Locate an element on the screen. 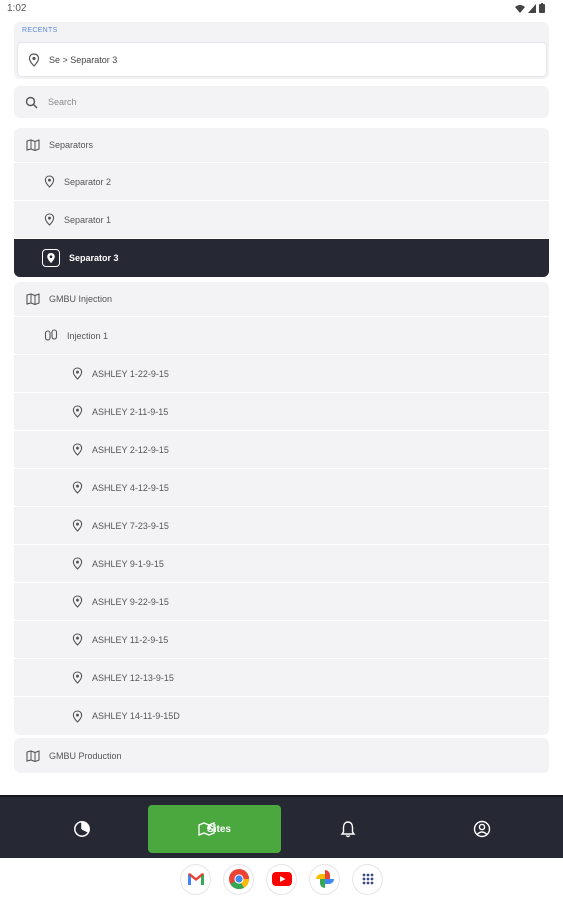 This screenshot has height=900, width=563. gmail-icon is located at coordinates (195, 879).